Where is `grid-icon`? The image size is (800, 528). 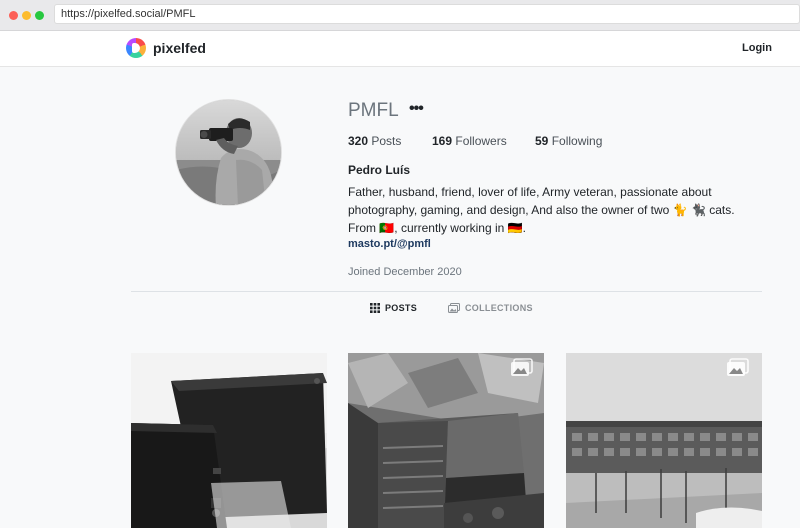
grid-icon is located at coordinates (375, 308).